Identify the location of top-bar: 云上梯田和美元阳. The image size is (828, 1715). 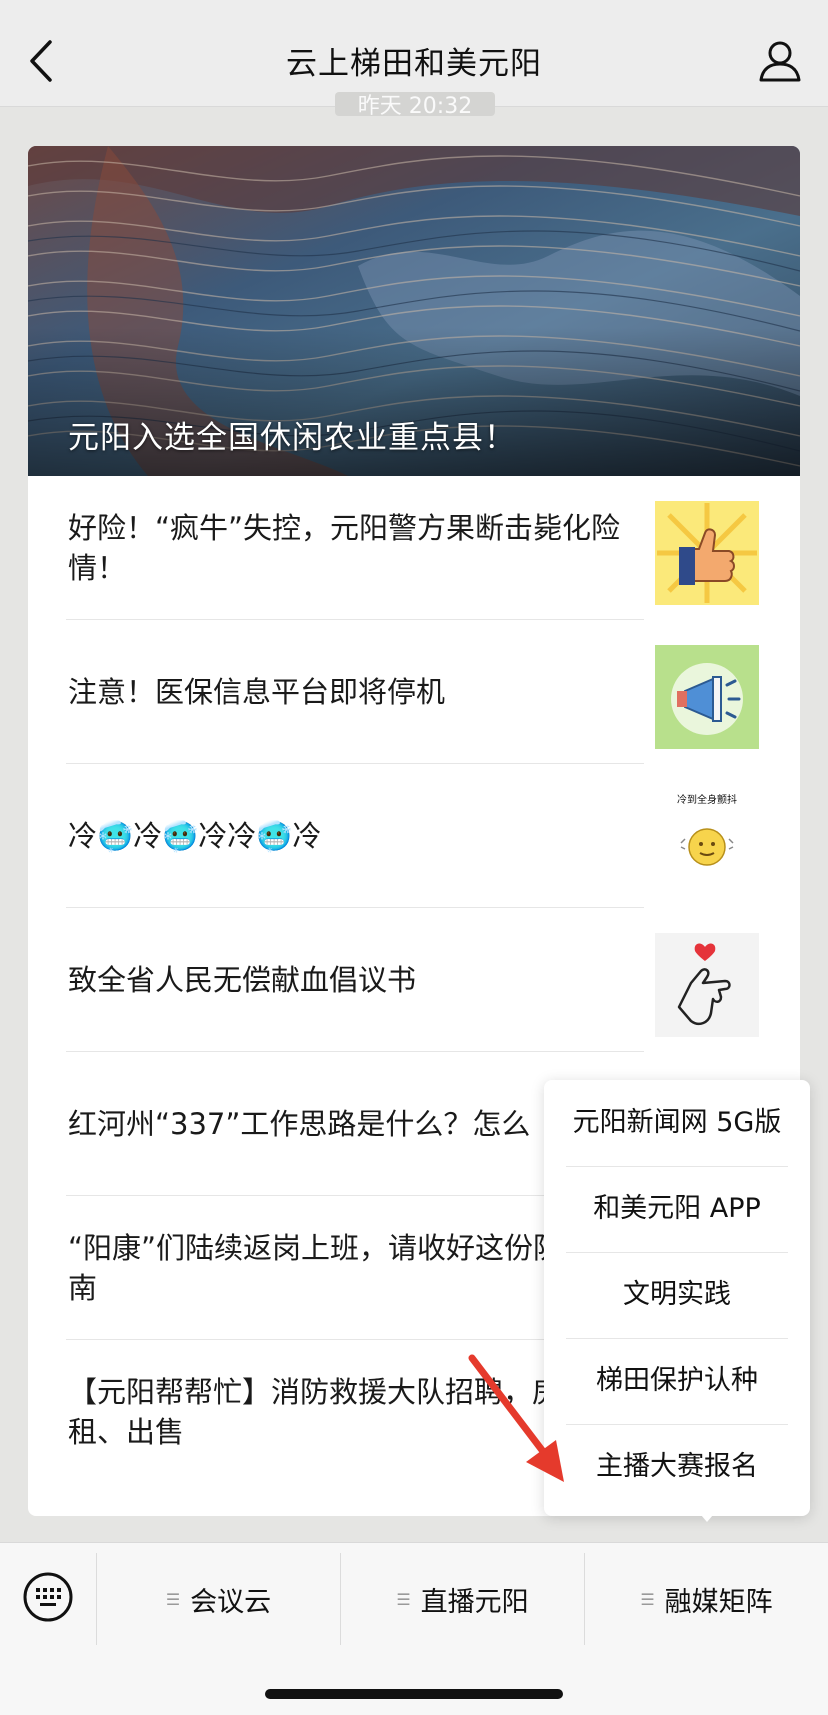
(414, 53).